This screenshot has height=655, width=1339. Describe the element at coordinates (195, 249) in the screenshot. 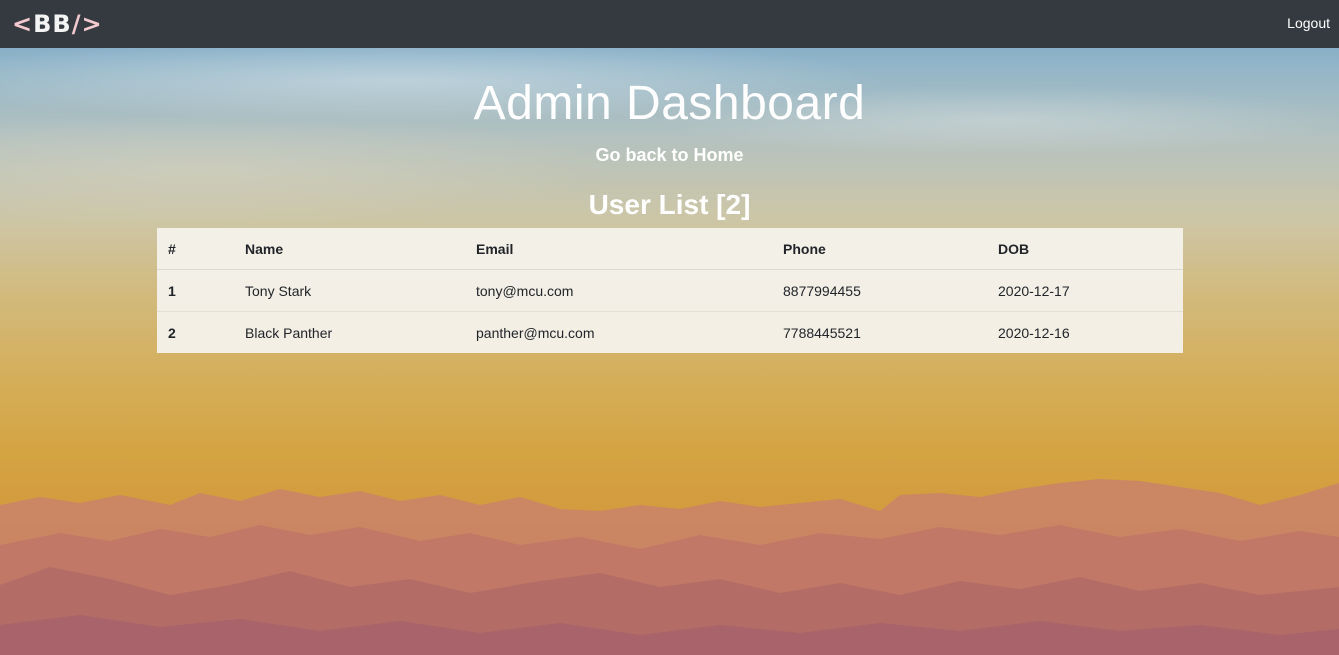

I see `header-index: #` at that location.